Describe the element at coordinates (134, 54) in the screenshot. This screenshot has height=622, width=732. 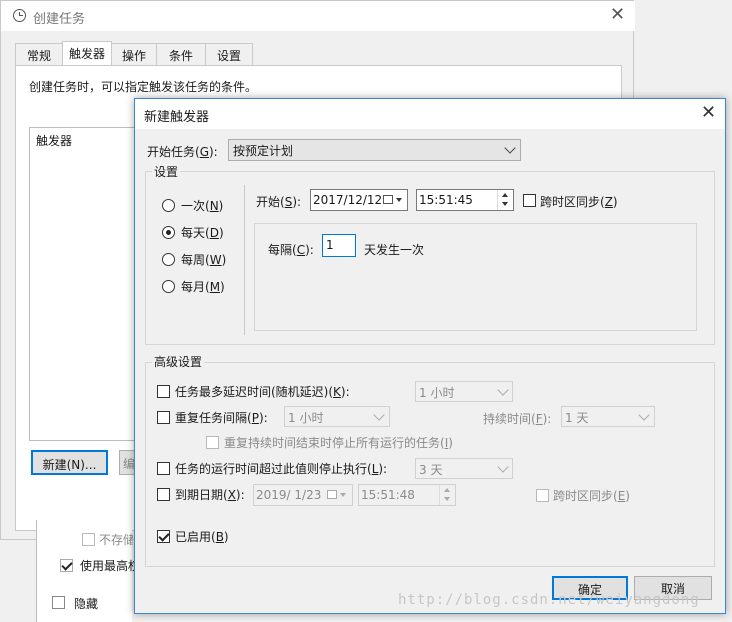
I see `tab-actions: 操作` at that location.